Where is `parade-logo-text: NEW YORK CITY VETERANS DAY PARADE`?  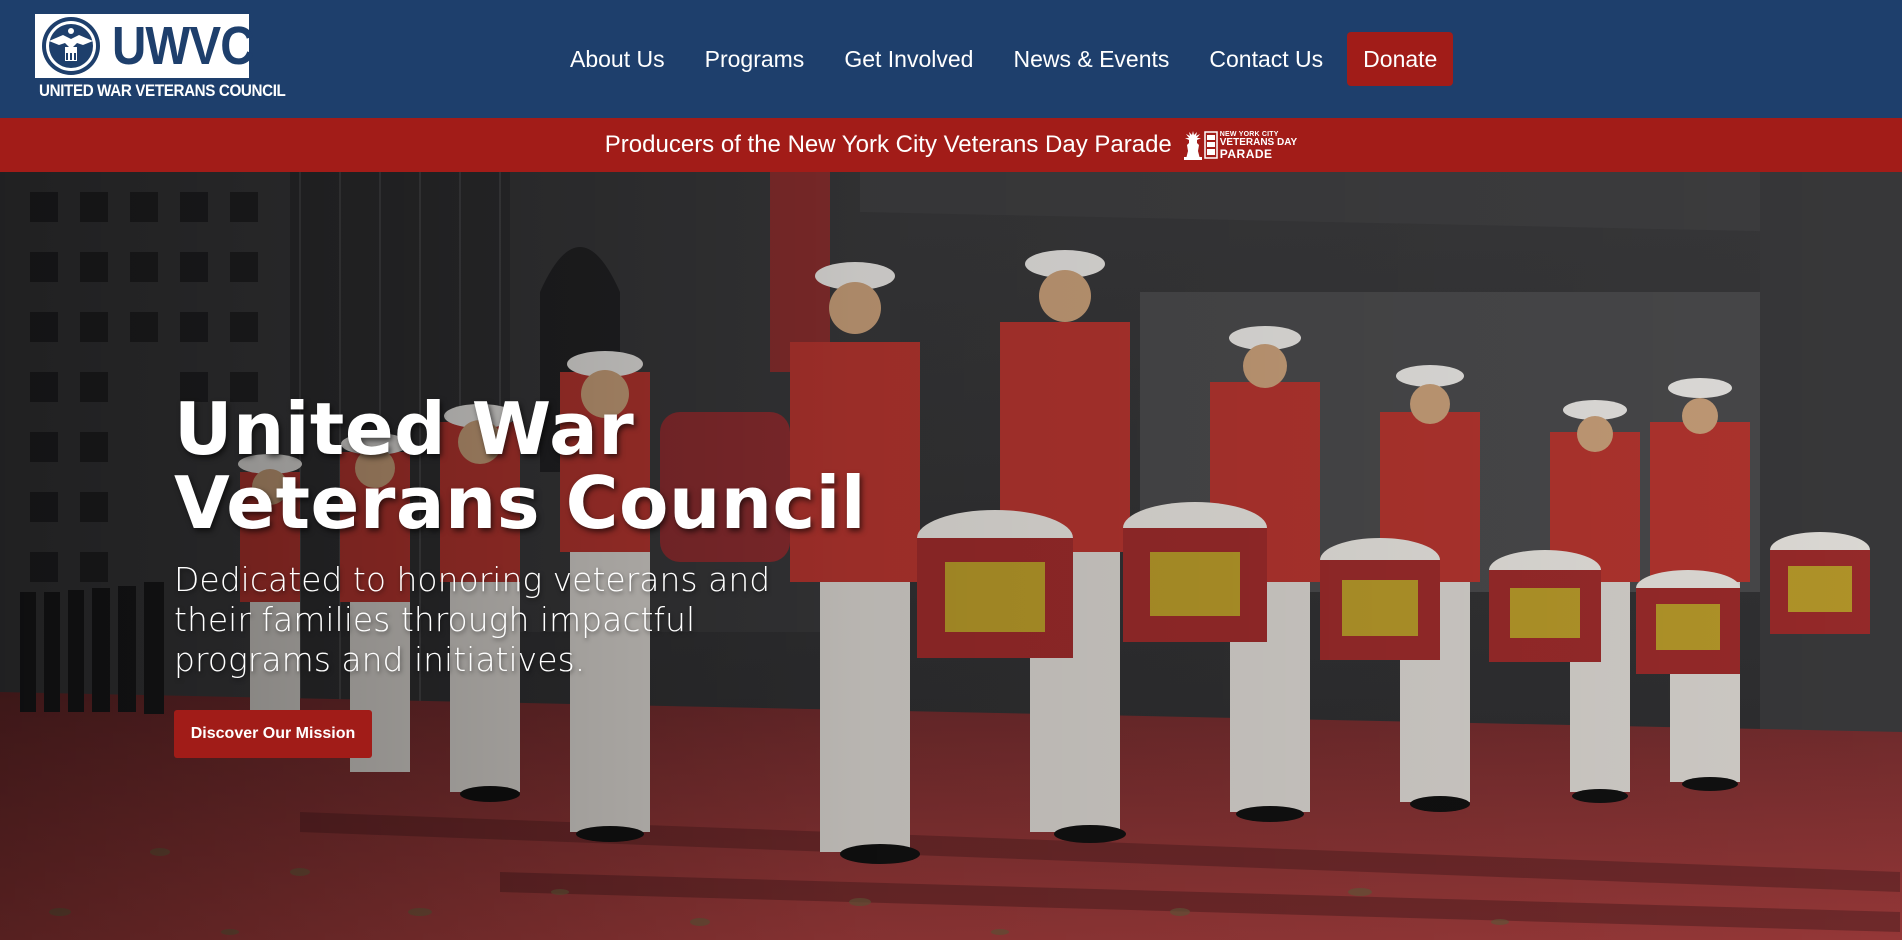 parade-logo-text: NEW YORK CITY VETERANS DAY PARADE is located at coordinates (1258, 145).